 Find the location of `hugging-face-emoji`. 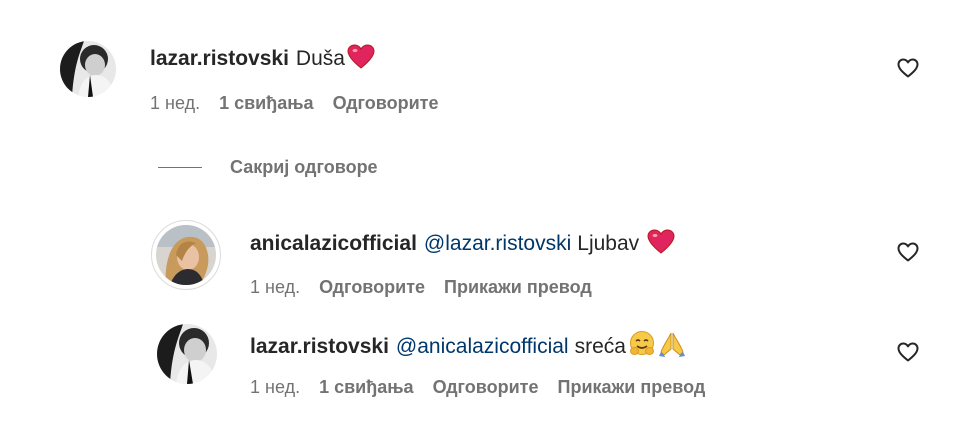

hugging-face-emoji is located at coordinates (642, 347).